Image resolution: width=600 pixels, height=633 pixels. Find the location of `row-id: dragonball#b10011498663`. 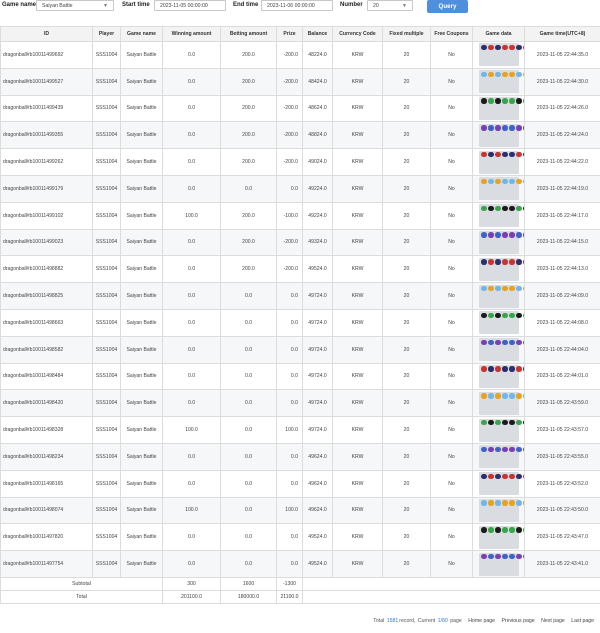

row-id: dragonball#b10011498663 is located at coordinates (46, 322).